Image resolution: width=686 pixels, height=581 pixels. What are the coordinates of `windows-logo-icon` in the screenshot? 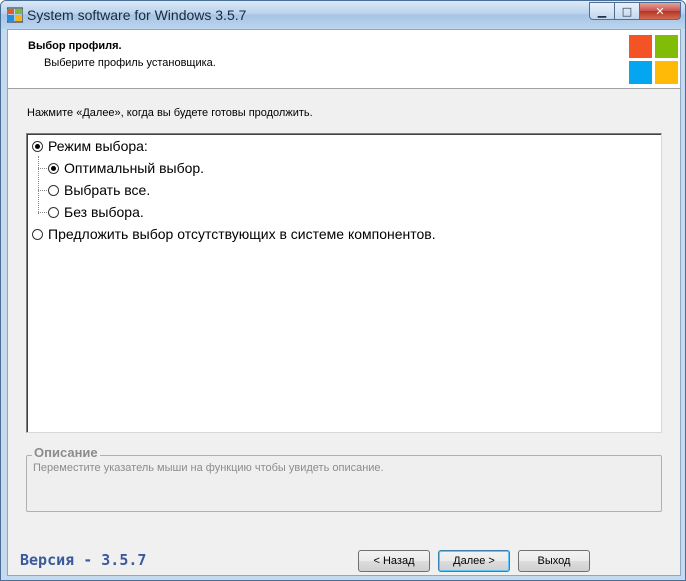 It's located at (654, 60).